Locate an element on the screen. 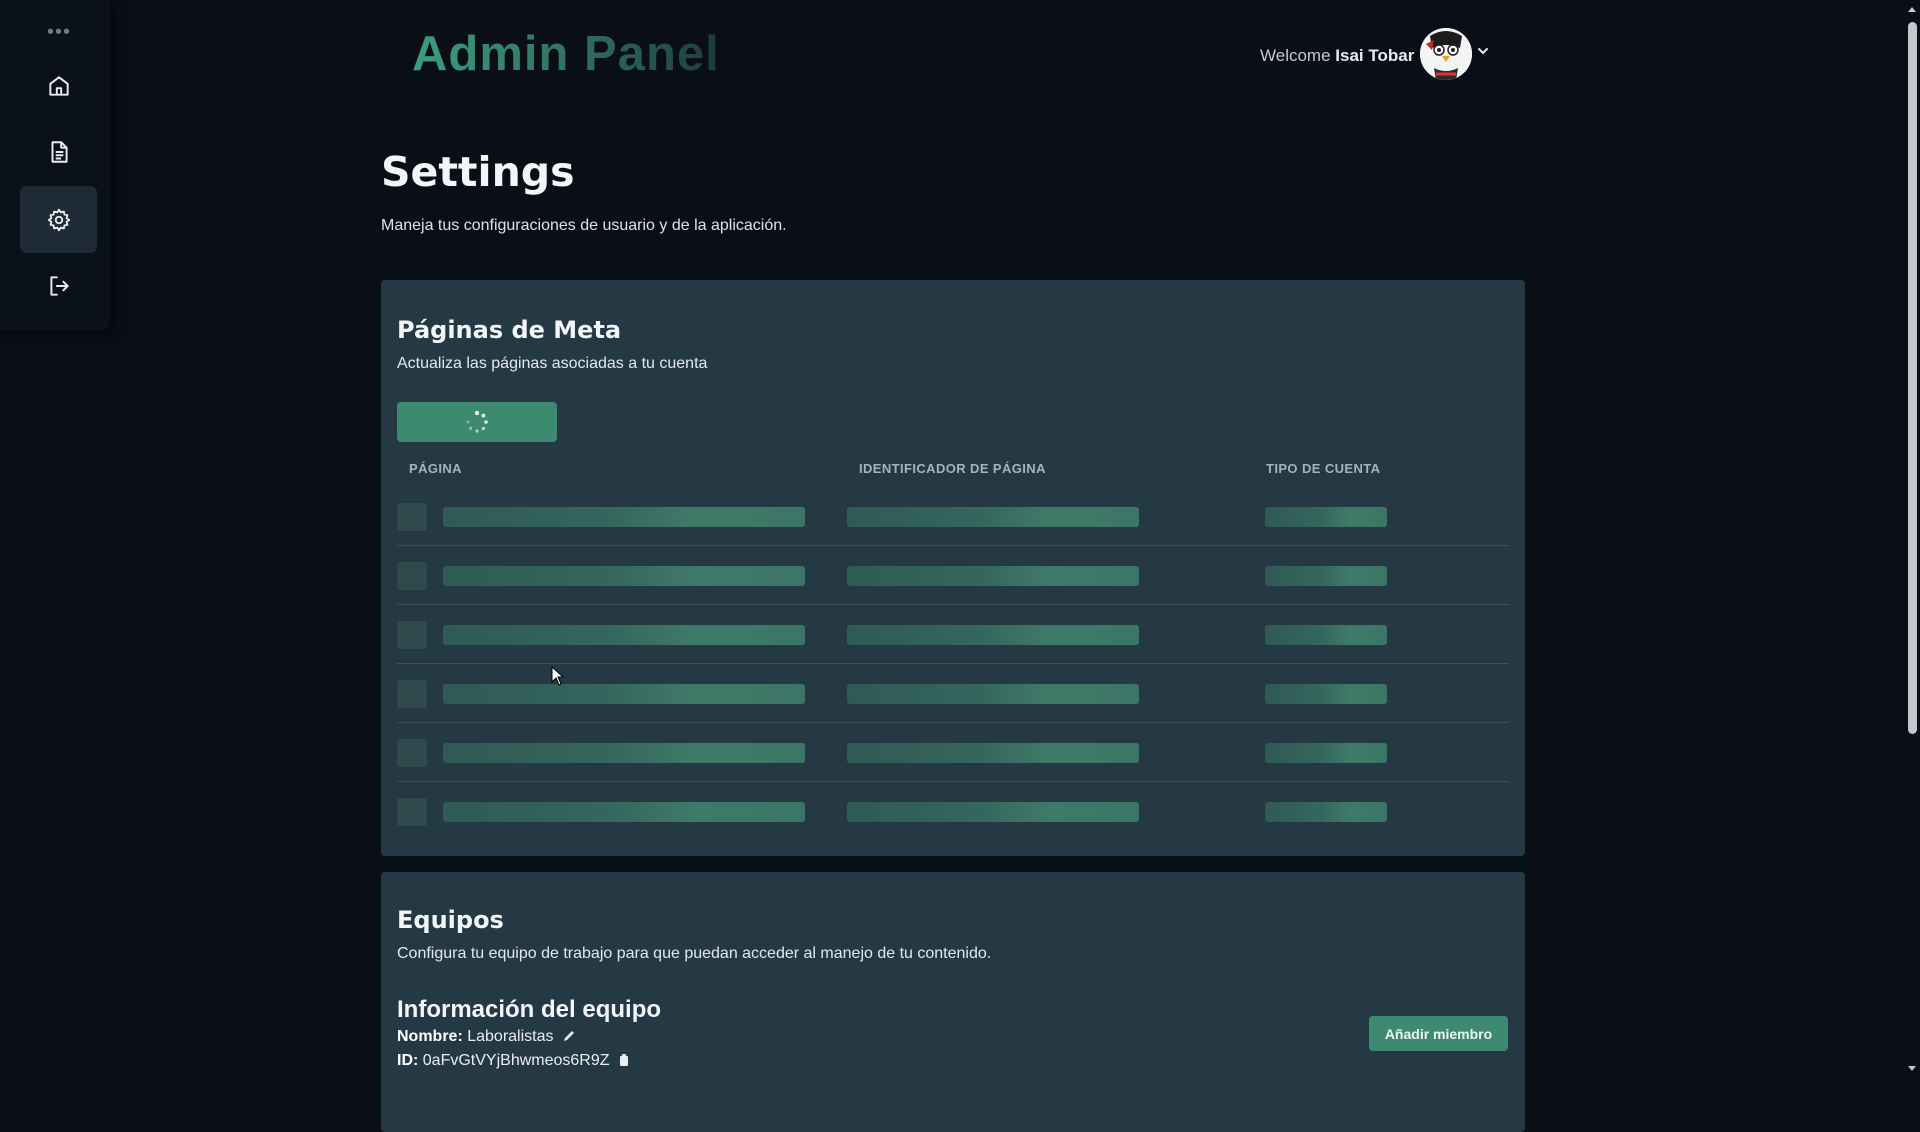 The height and width of the screenshot is (1132, 1920). scrollbar-thumb is located at coordinates (1912, 378).